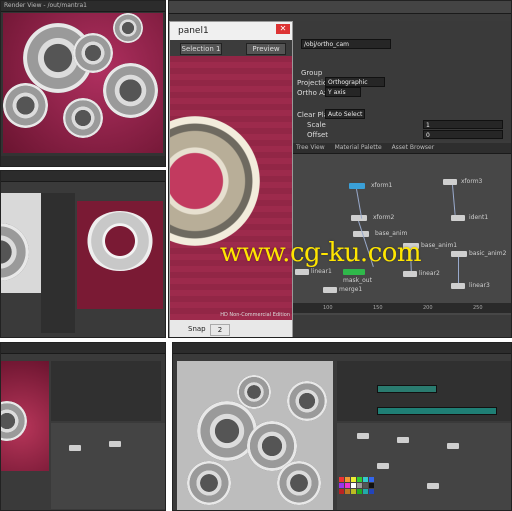 The width and height of the screenshot is (512, 511). I want to click on tab-asset-browser: Asset Browser, so click(413, 147).